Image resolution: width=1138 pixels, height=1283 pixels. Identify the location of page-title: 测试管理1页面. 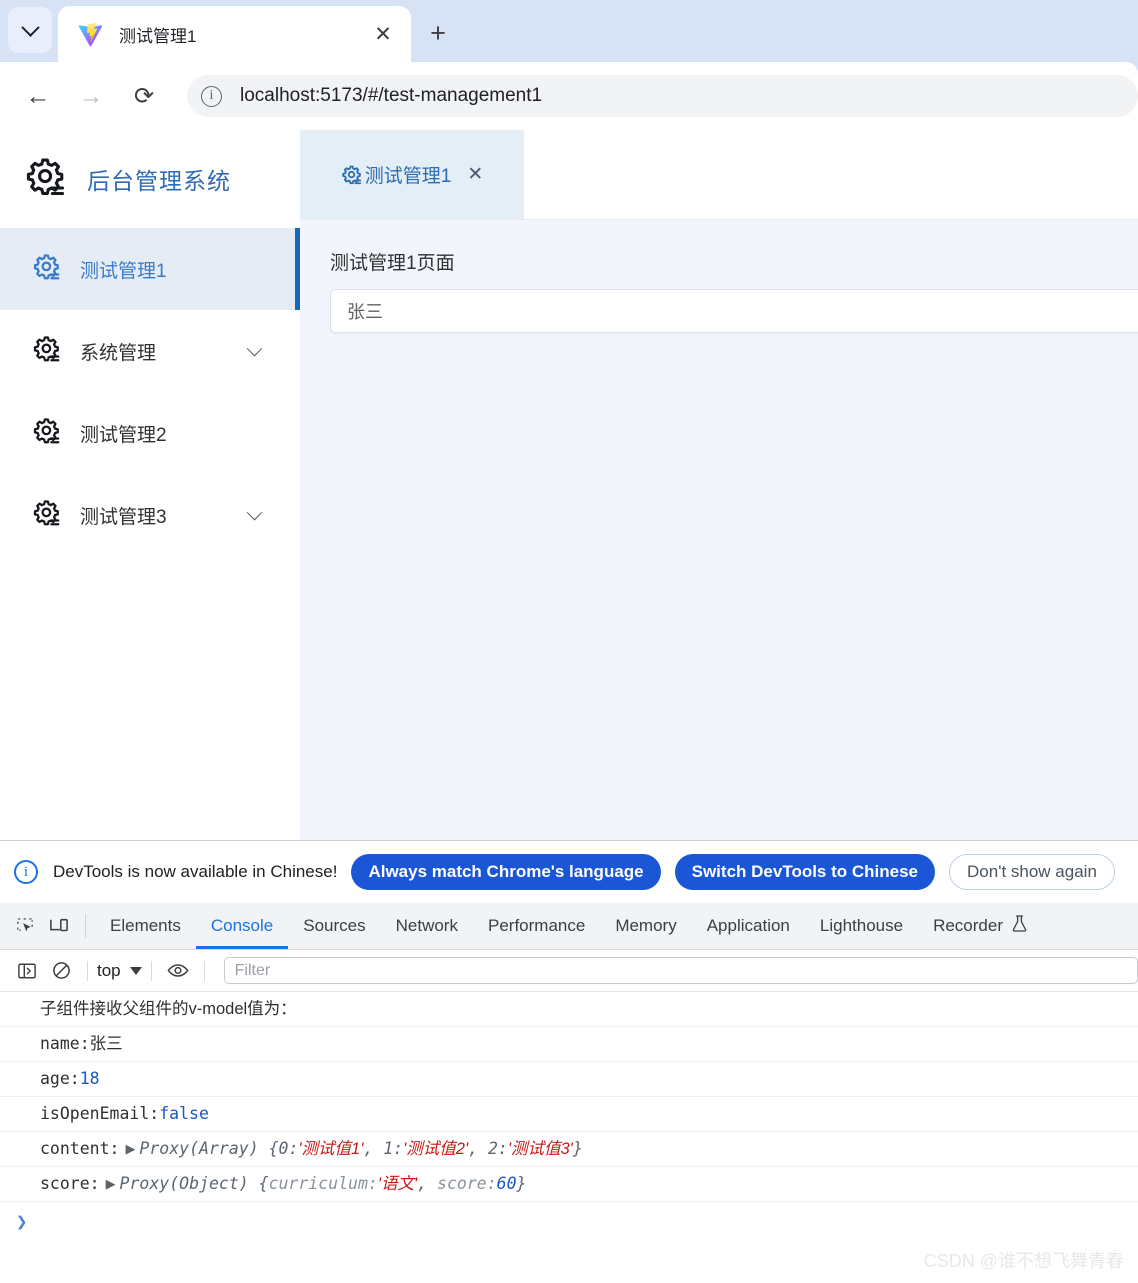
(392, 263).